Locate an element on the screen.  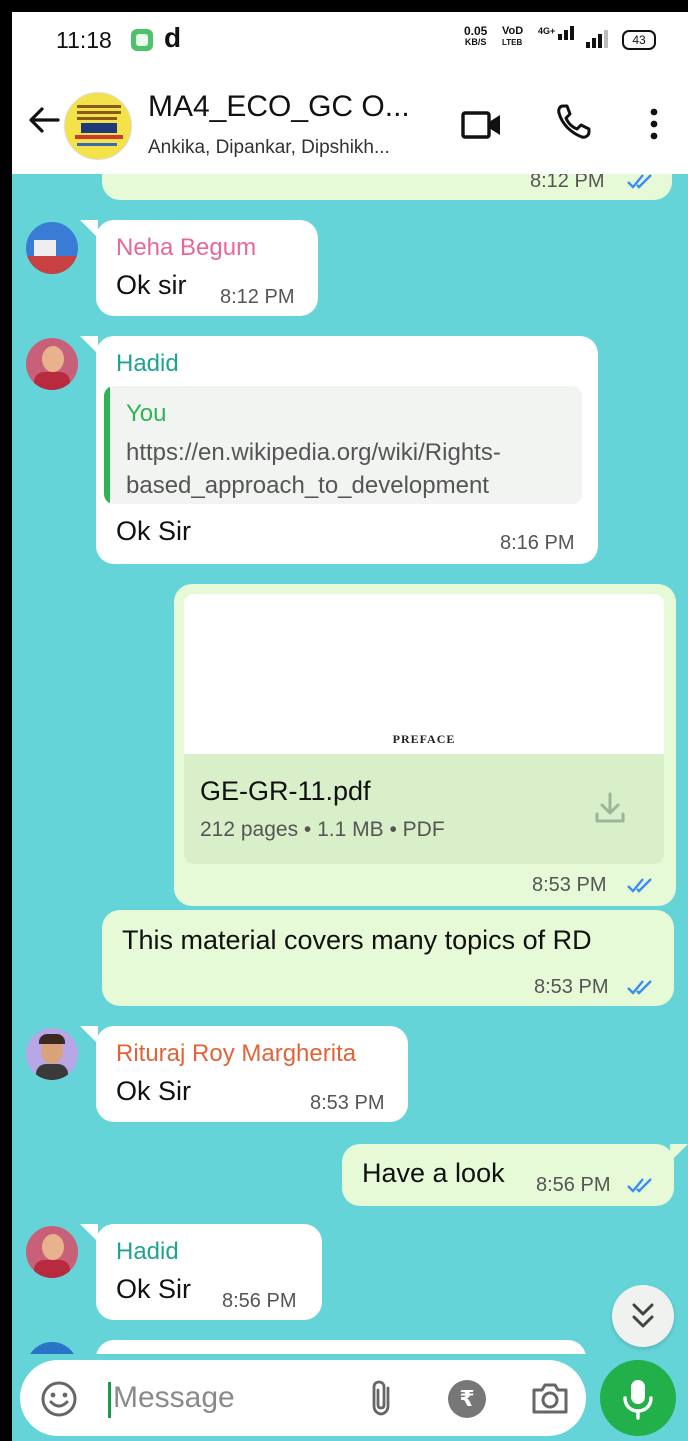
signal-bars-icon is located at coordinates (598, 39).